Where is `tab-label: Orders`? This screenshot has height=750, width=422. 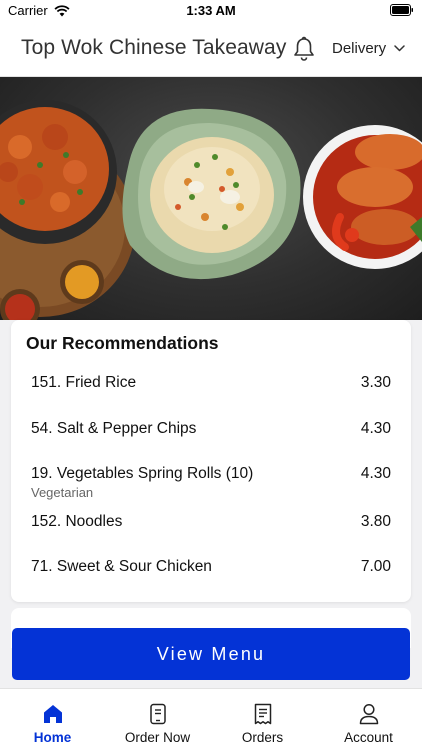
tab-label: Orders is located at coordinates (262, 737).